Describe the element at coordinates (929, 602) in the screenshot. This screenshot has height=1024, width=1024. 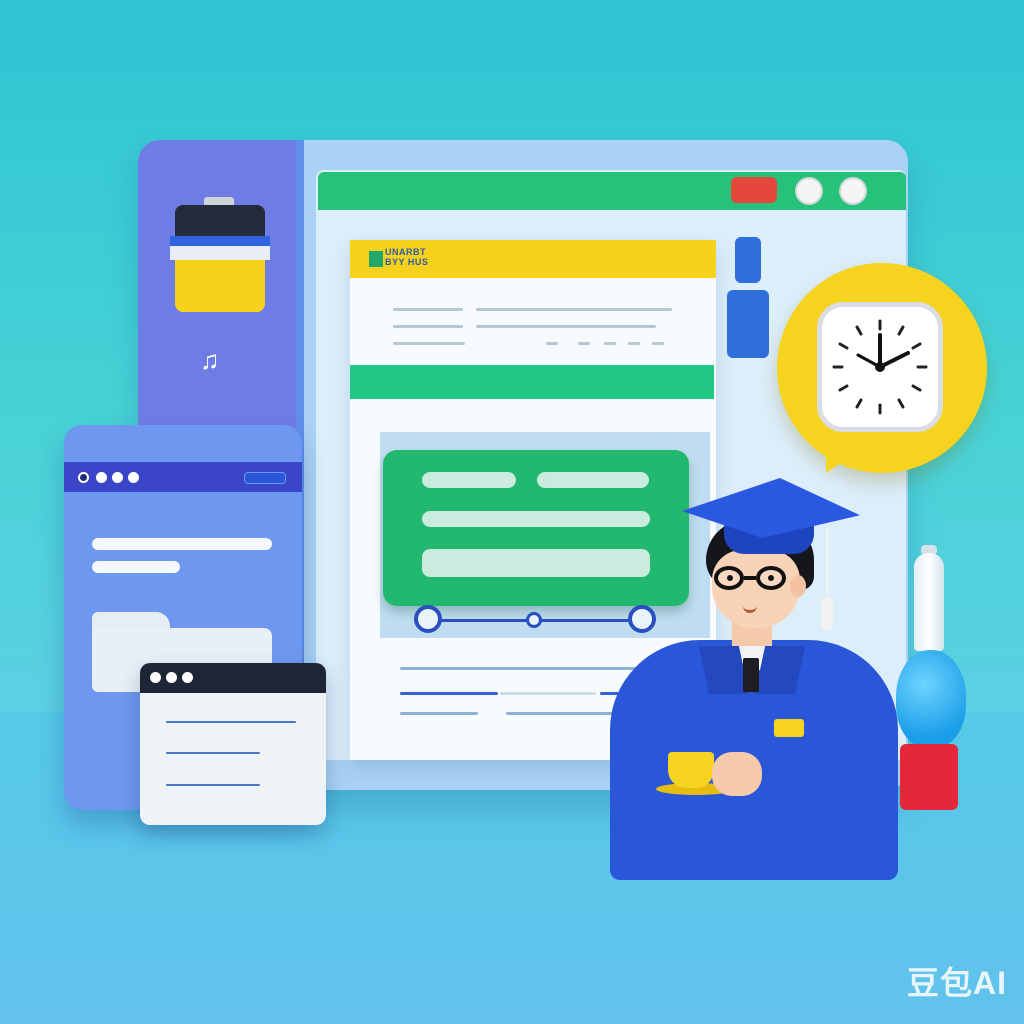
I see `lamp-tube` at that location.